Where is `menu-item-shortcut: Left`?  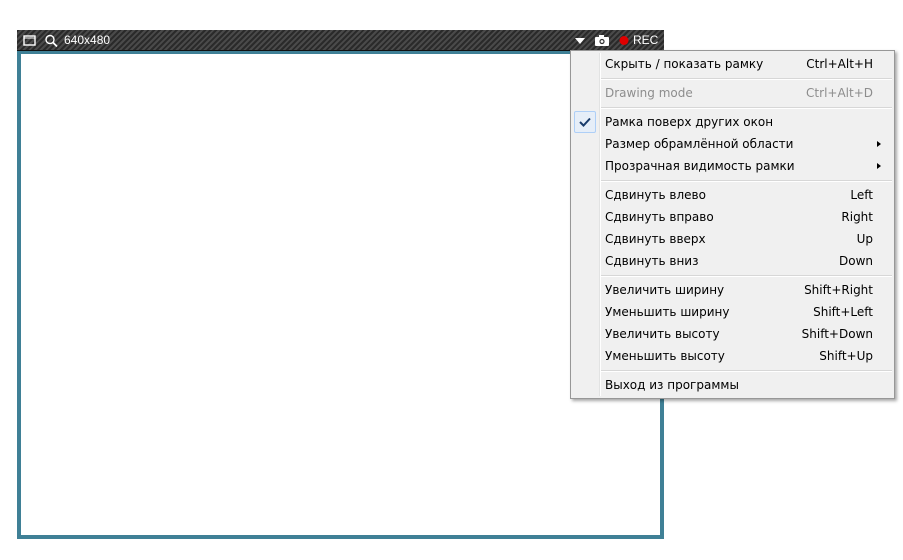
menu-item-shortcut: Left is located at coordinates (861, 195).